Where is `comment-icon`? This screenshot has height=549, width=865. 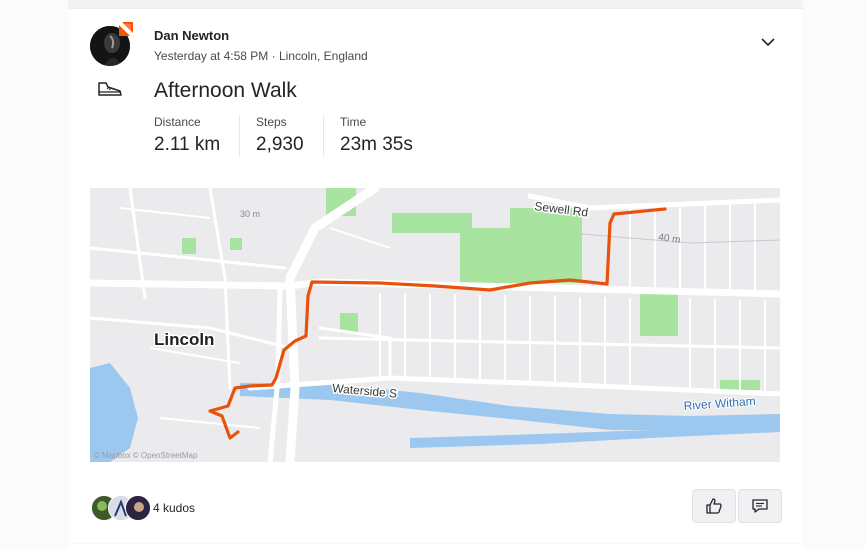
comment-icon is located at coordinates (760, 506).